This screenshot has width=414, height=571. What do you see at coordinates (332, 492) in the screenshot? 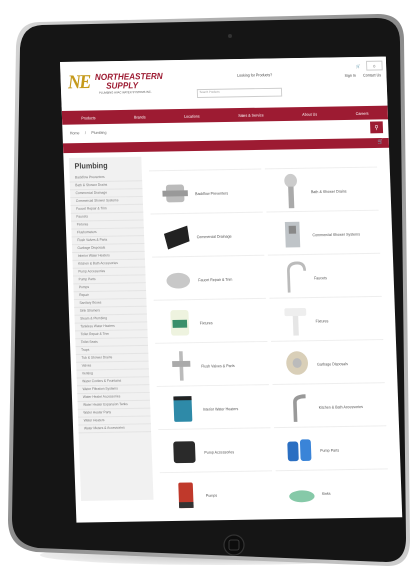
I see `product-category-card: Sinks` at bounding box center [332, 492].